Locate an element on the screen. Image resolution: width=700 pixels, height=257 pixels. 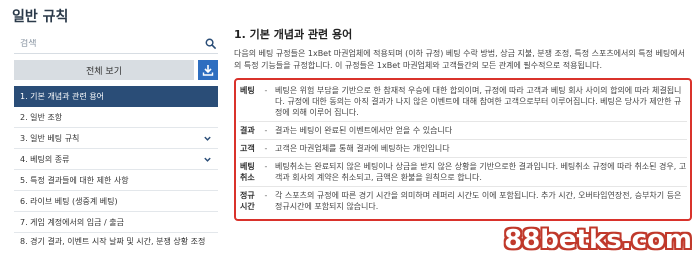
term-definition: 고객은 마권업체를 통해 결과에 베팅하는 개인입니다 is located at coordinates (362, 148).